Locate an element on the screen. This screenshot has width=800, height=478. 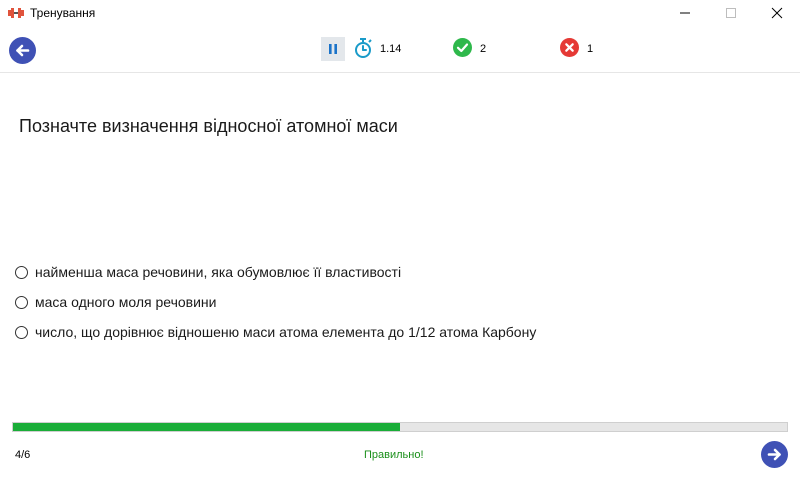
answer-label: маса одного моля речовини is located at coordinates (125, 302).